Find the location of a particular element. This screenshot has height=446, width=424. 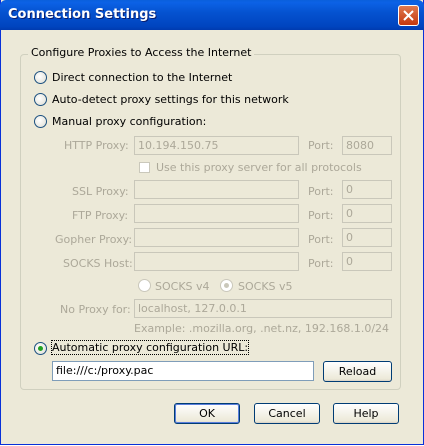

radio-manual is located at coordinates (40, 121).